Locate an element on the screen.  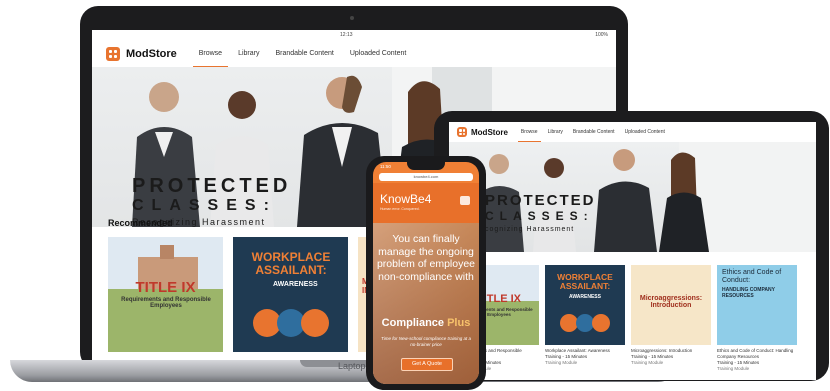
card-art-title: Ethics and Code of Conduct: is located at coordinates (752, 276).